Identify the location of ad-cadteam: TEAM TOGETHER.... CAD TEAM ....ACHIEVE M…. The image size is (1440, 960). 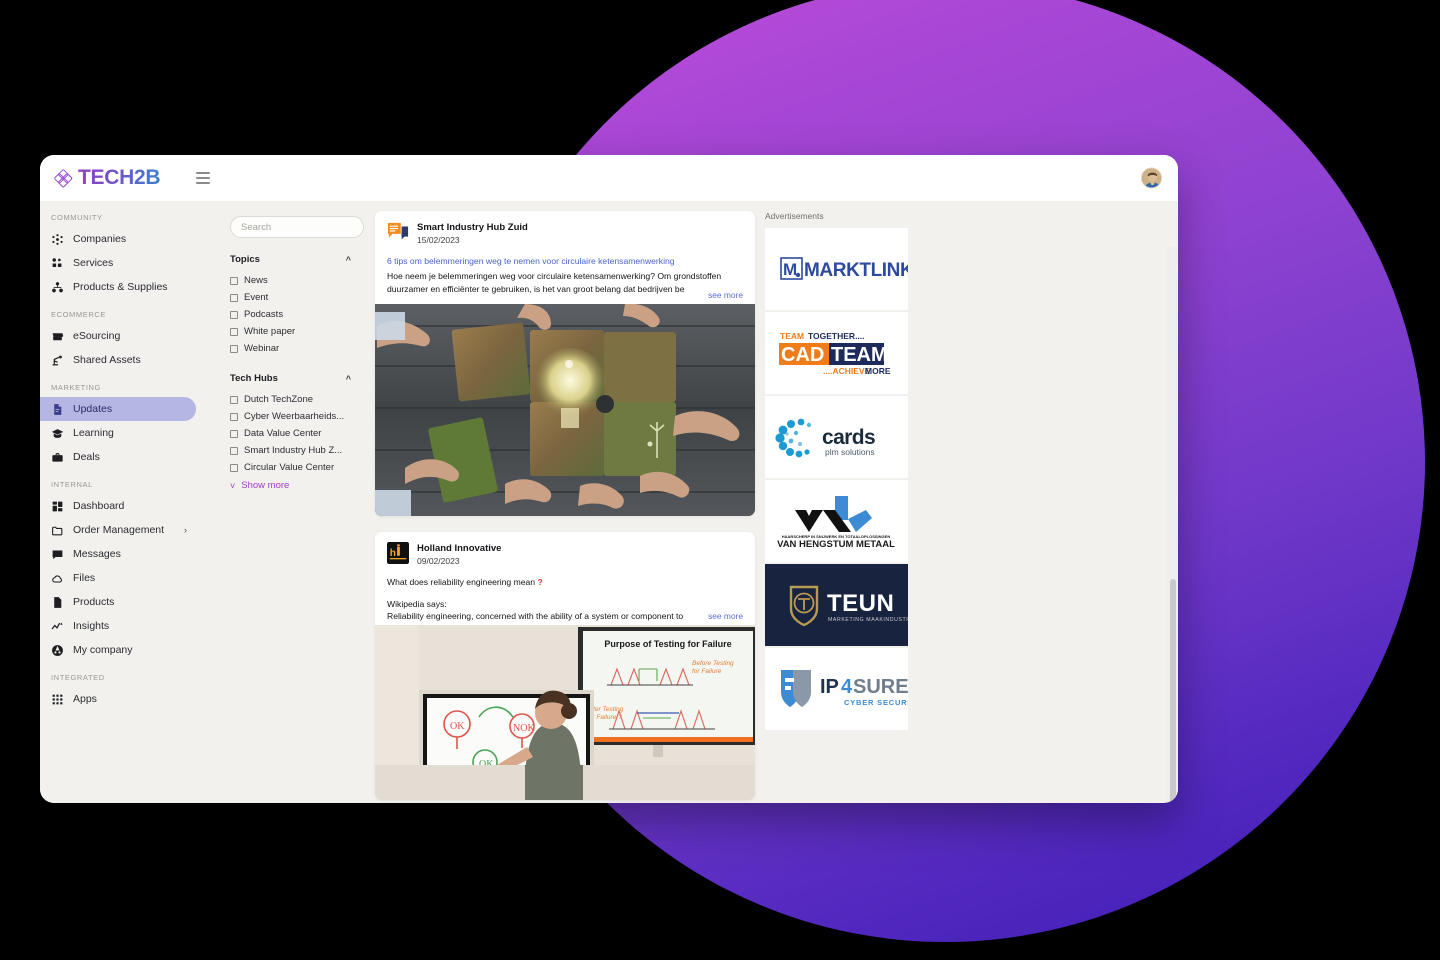
(836, 353).